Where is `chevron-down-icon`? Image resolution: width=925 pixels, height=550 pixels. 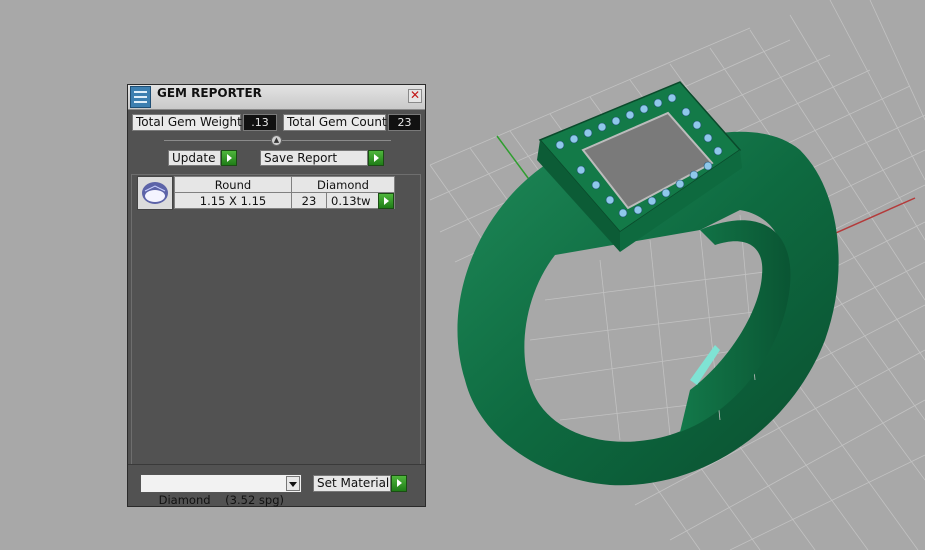 chevron-down-icon is located at coordinates (293, 483).